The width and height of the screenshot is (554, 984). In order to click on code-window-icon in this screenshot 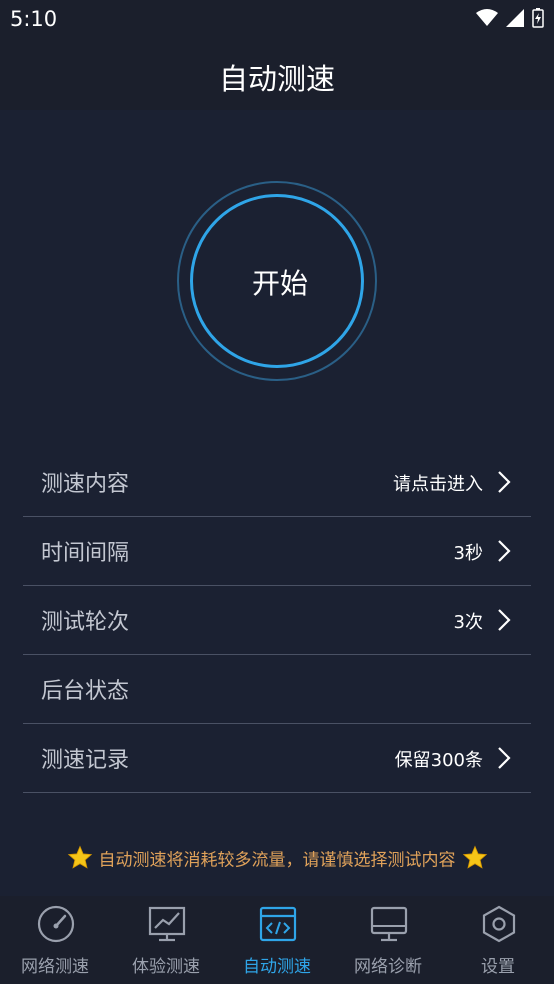, I will do `click(278, 924)`.